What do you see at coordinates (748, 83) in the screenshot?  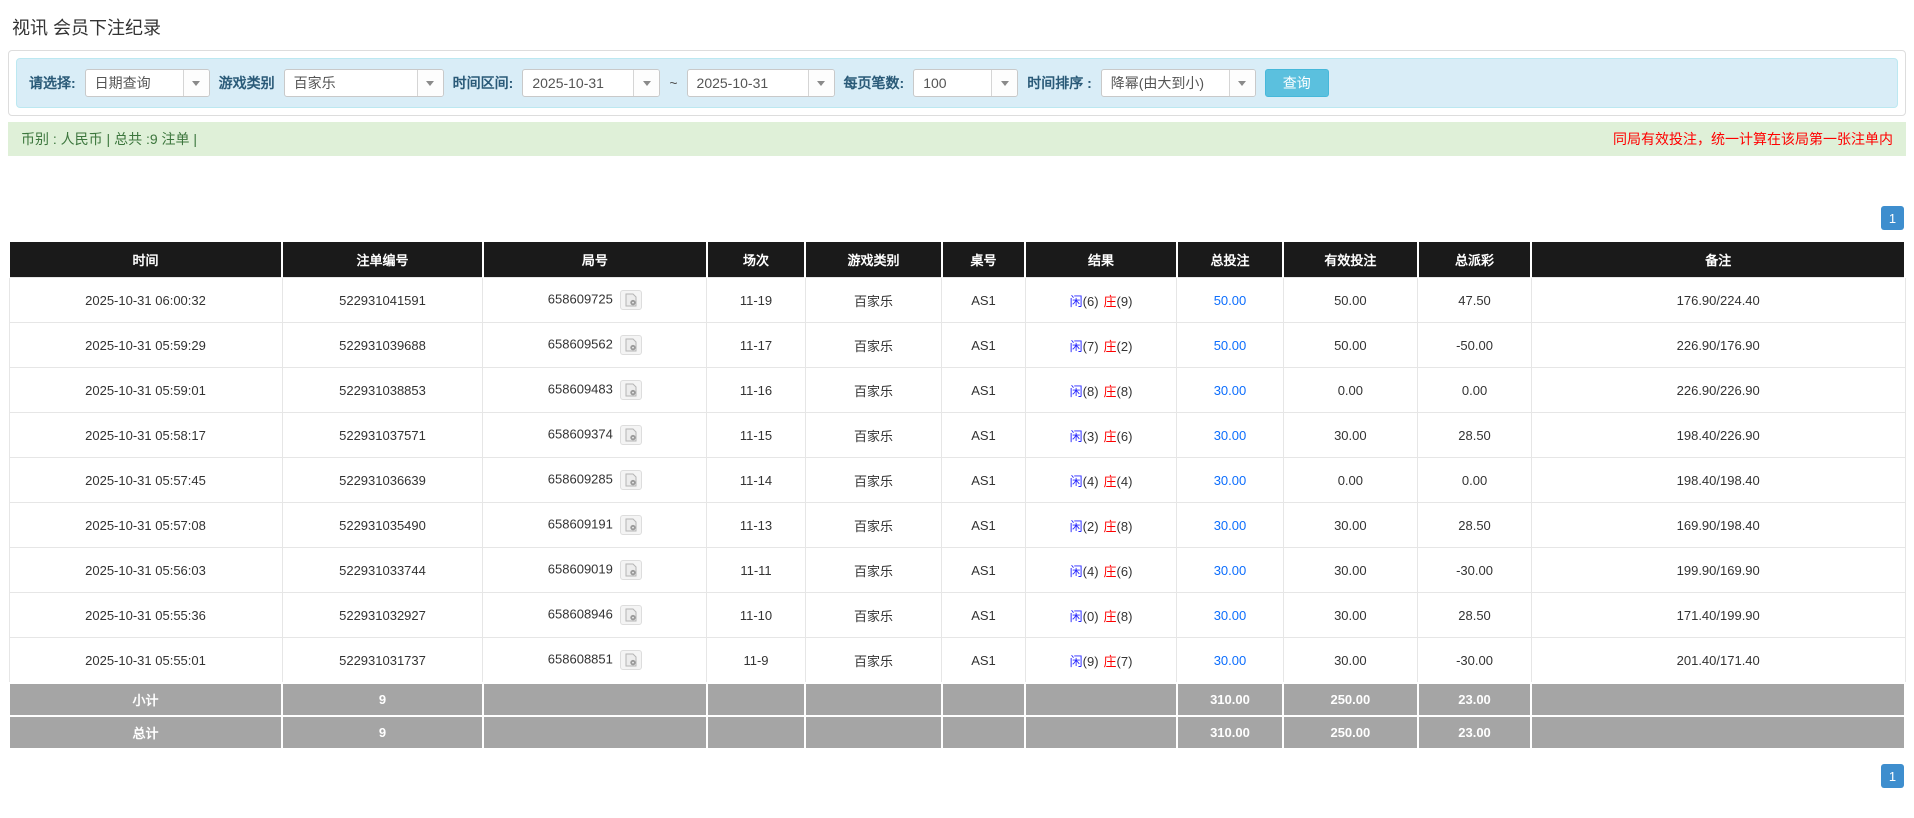 I see `date-to-value: 2025-10-31` at bounding box center [748, 83].